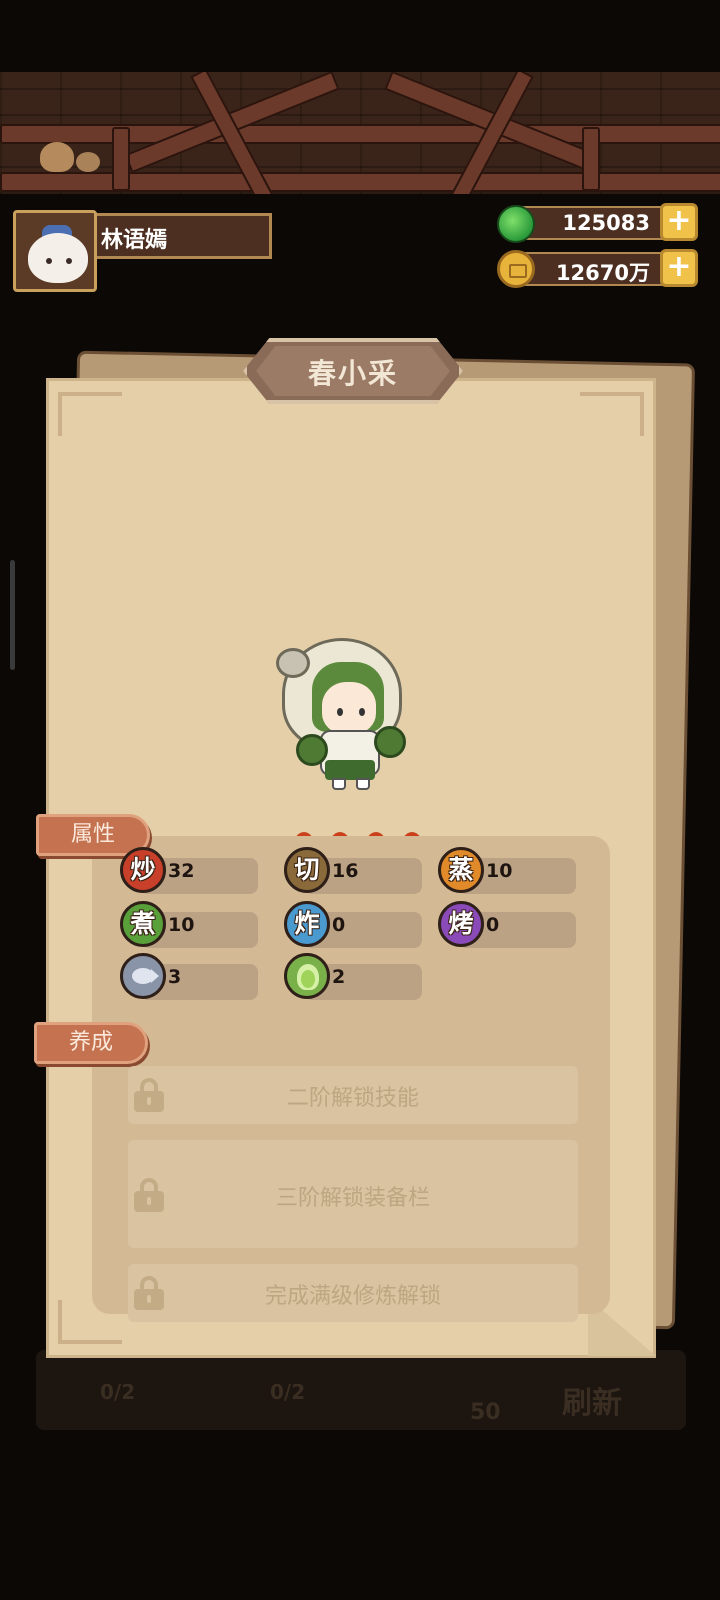 This screenshot has height=1600, width=720. I want to click on locked-skill-slot: 二阶解锁技能, so click(353, 1095).